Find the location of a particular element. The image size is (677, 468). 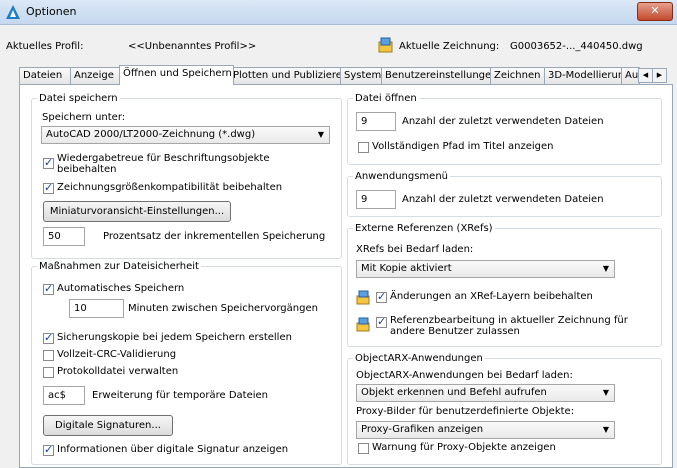

tab-system: System is located at coordinates (361, 75).